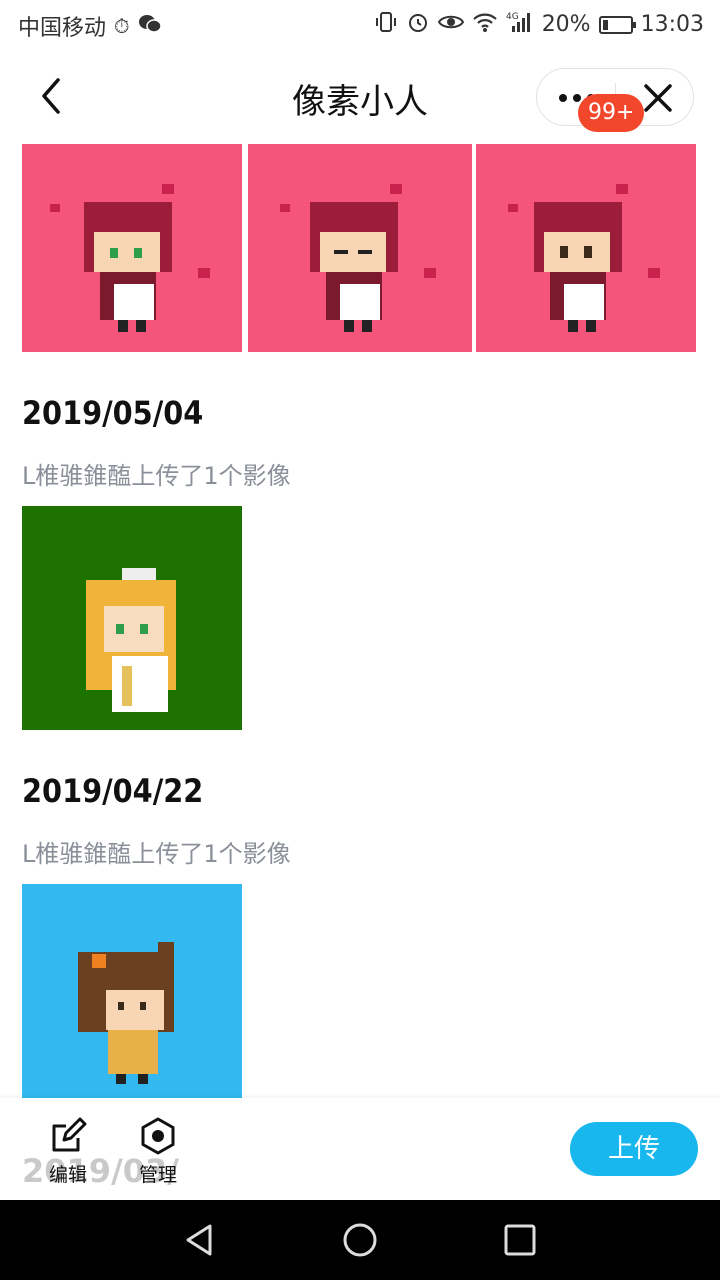 Image resolution: width=720 pixels, height=1280 pixels. I want to click on wechat-icon, so click(150, 26).